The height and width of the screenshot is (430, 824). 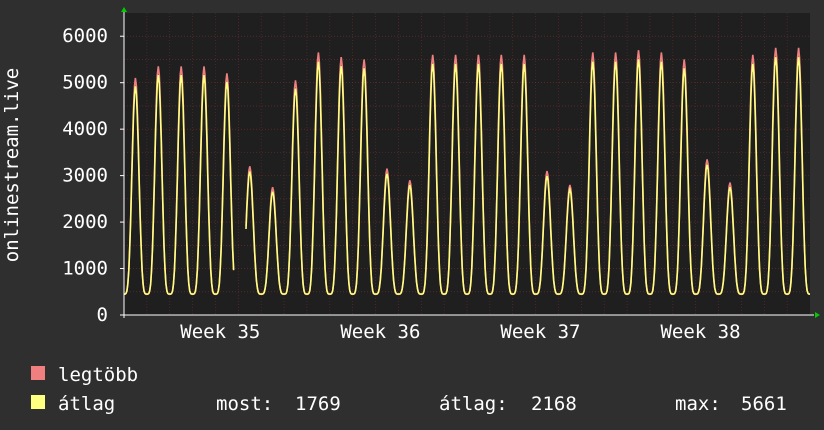 What do you see at coordinates (102, 315) in the screenshot?
I see `y-tick-label: 0` at bounding box center [102, 315].